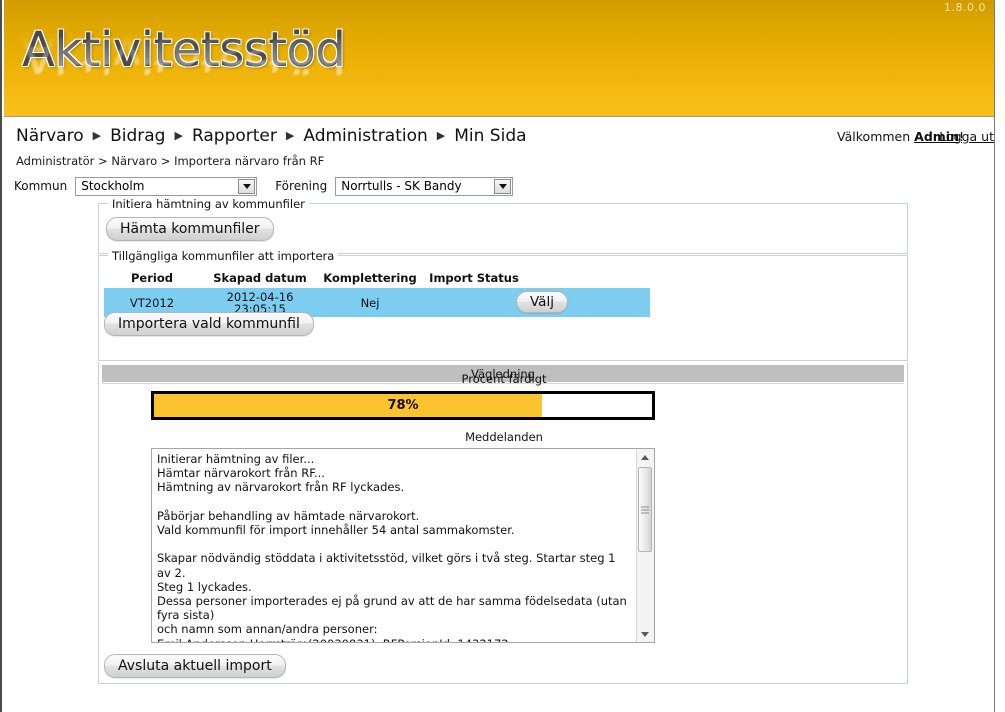 The image size is (1005, 712). What do you see at coordinates (370, 278) in the screenshot?
I see `column-header-komplettering: Komplettering` at bounding box center [370, 278].